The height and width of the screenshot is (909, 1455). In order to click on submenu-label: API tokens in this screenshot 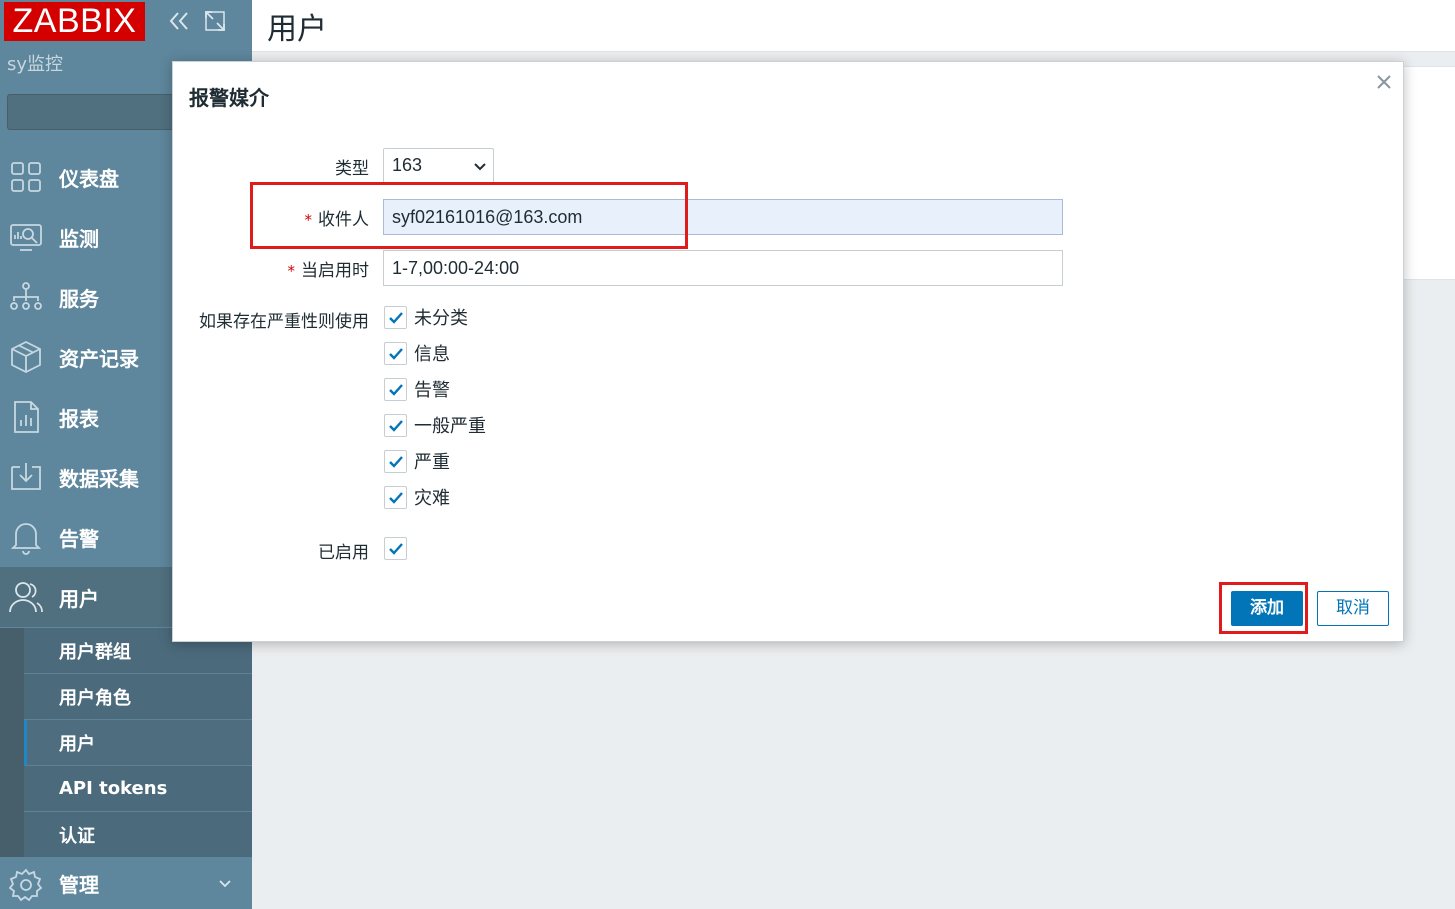, I will do `click(113, 788)`.